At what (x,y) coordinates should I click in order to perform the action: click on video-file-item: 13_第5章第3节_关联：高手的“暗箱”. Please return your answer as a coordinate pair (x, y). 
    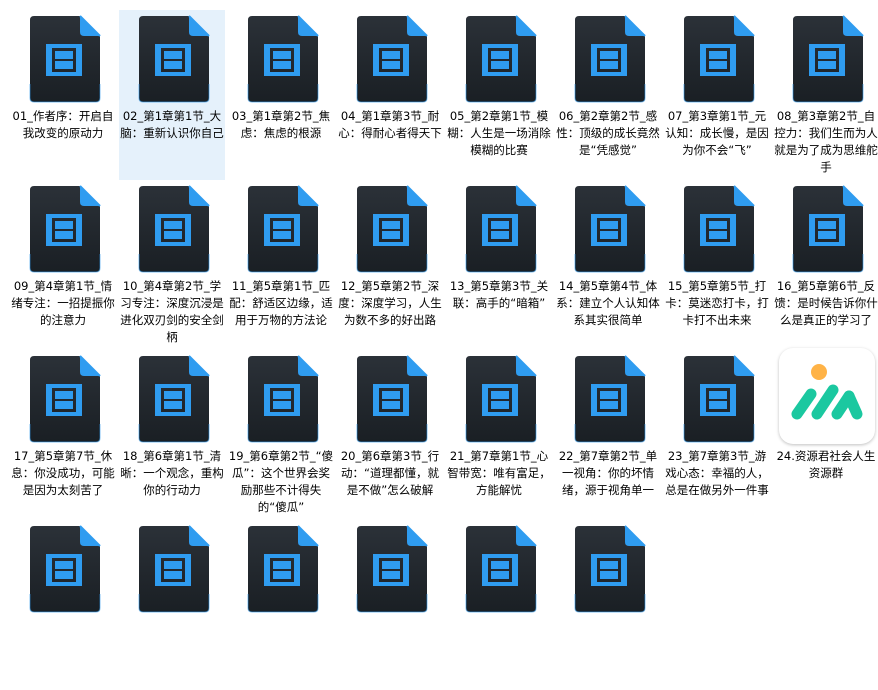
    Looking at the image, I should click on (499, 265).